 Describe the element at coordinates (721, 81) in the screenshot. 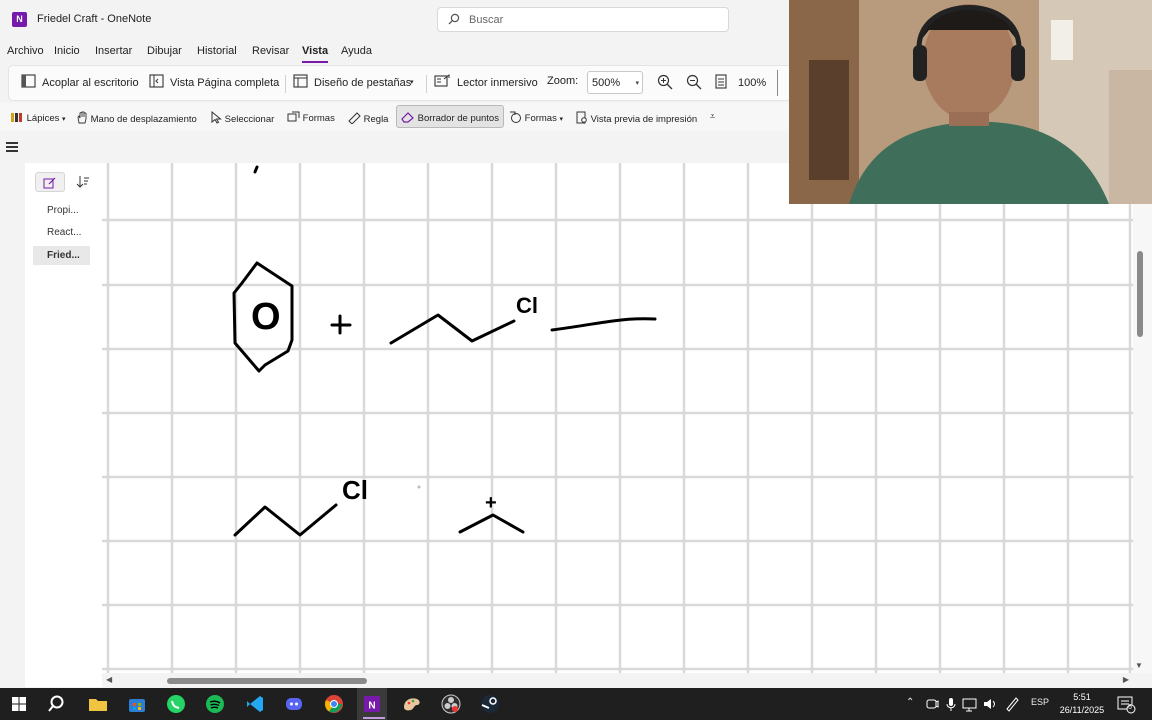

I see `page-icon` at that location.